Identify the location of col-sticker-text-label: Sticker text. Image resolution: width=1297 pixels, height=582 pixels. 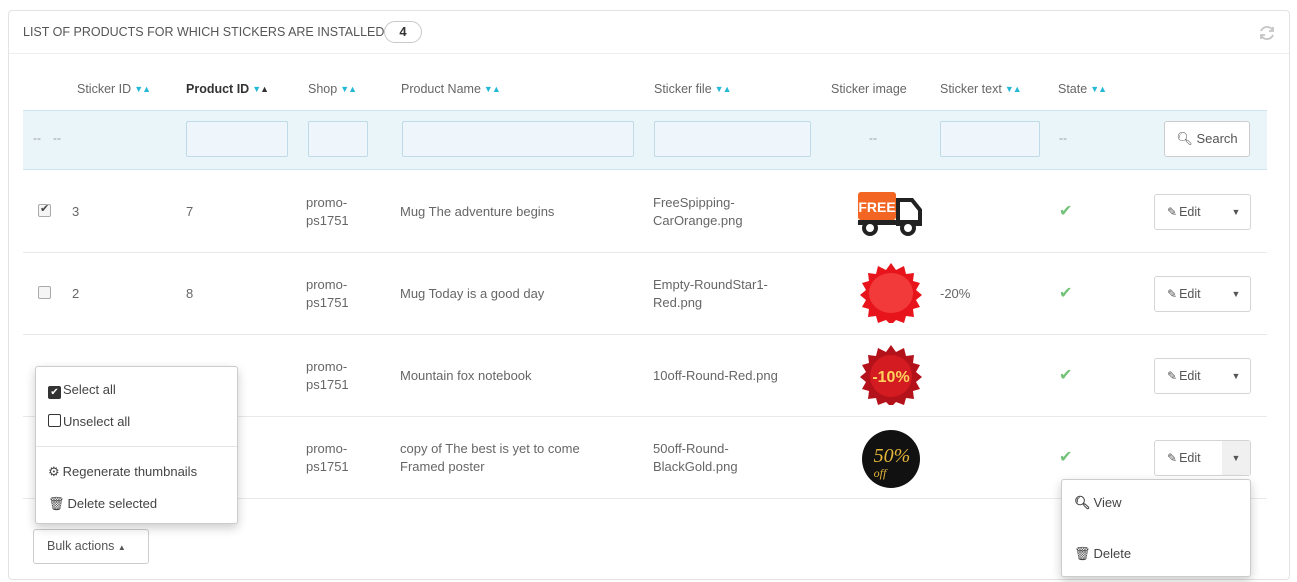
(971, 89).